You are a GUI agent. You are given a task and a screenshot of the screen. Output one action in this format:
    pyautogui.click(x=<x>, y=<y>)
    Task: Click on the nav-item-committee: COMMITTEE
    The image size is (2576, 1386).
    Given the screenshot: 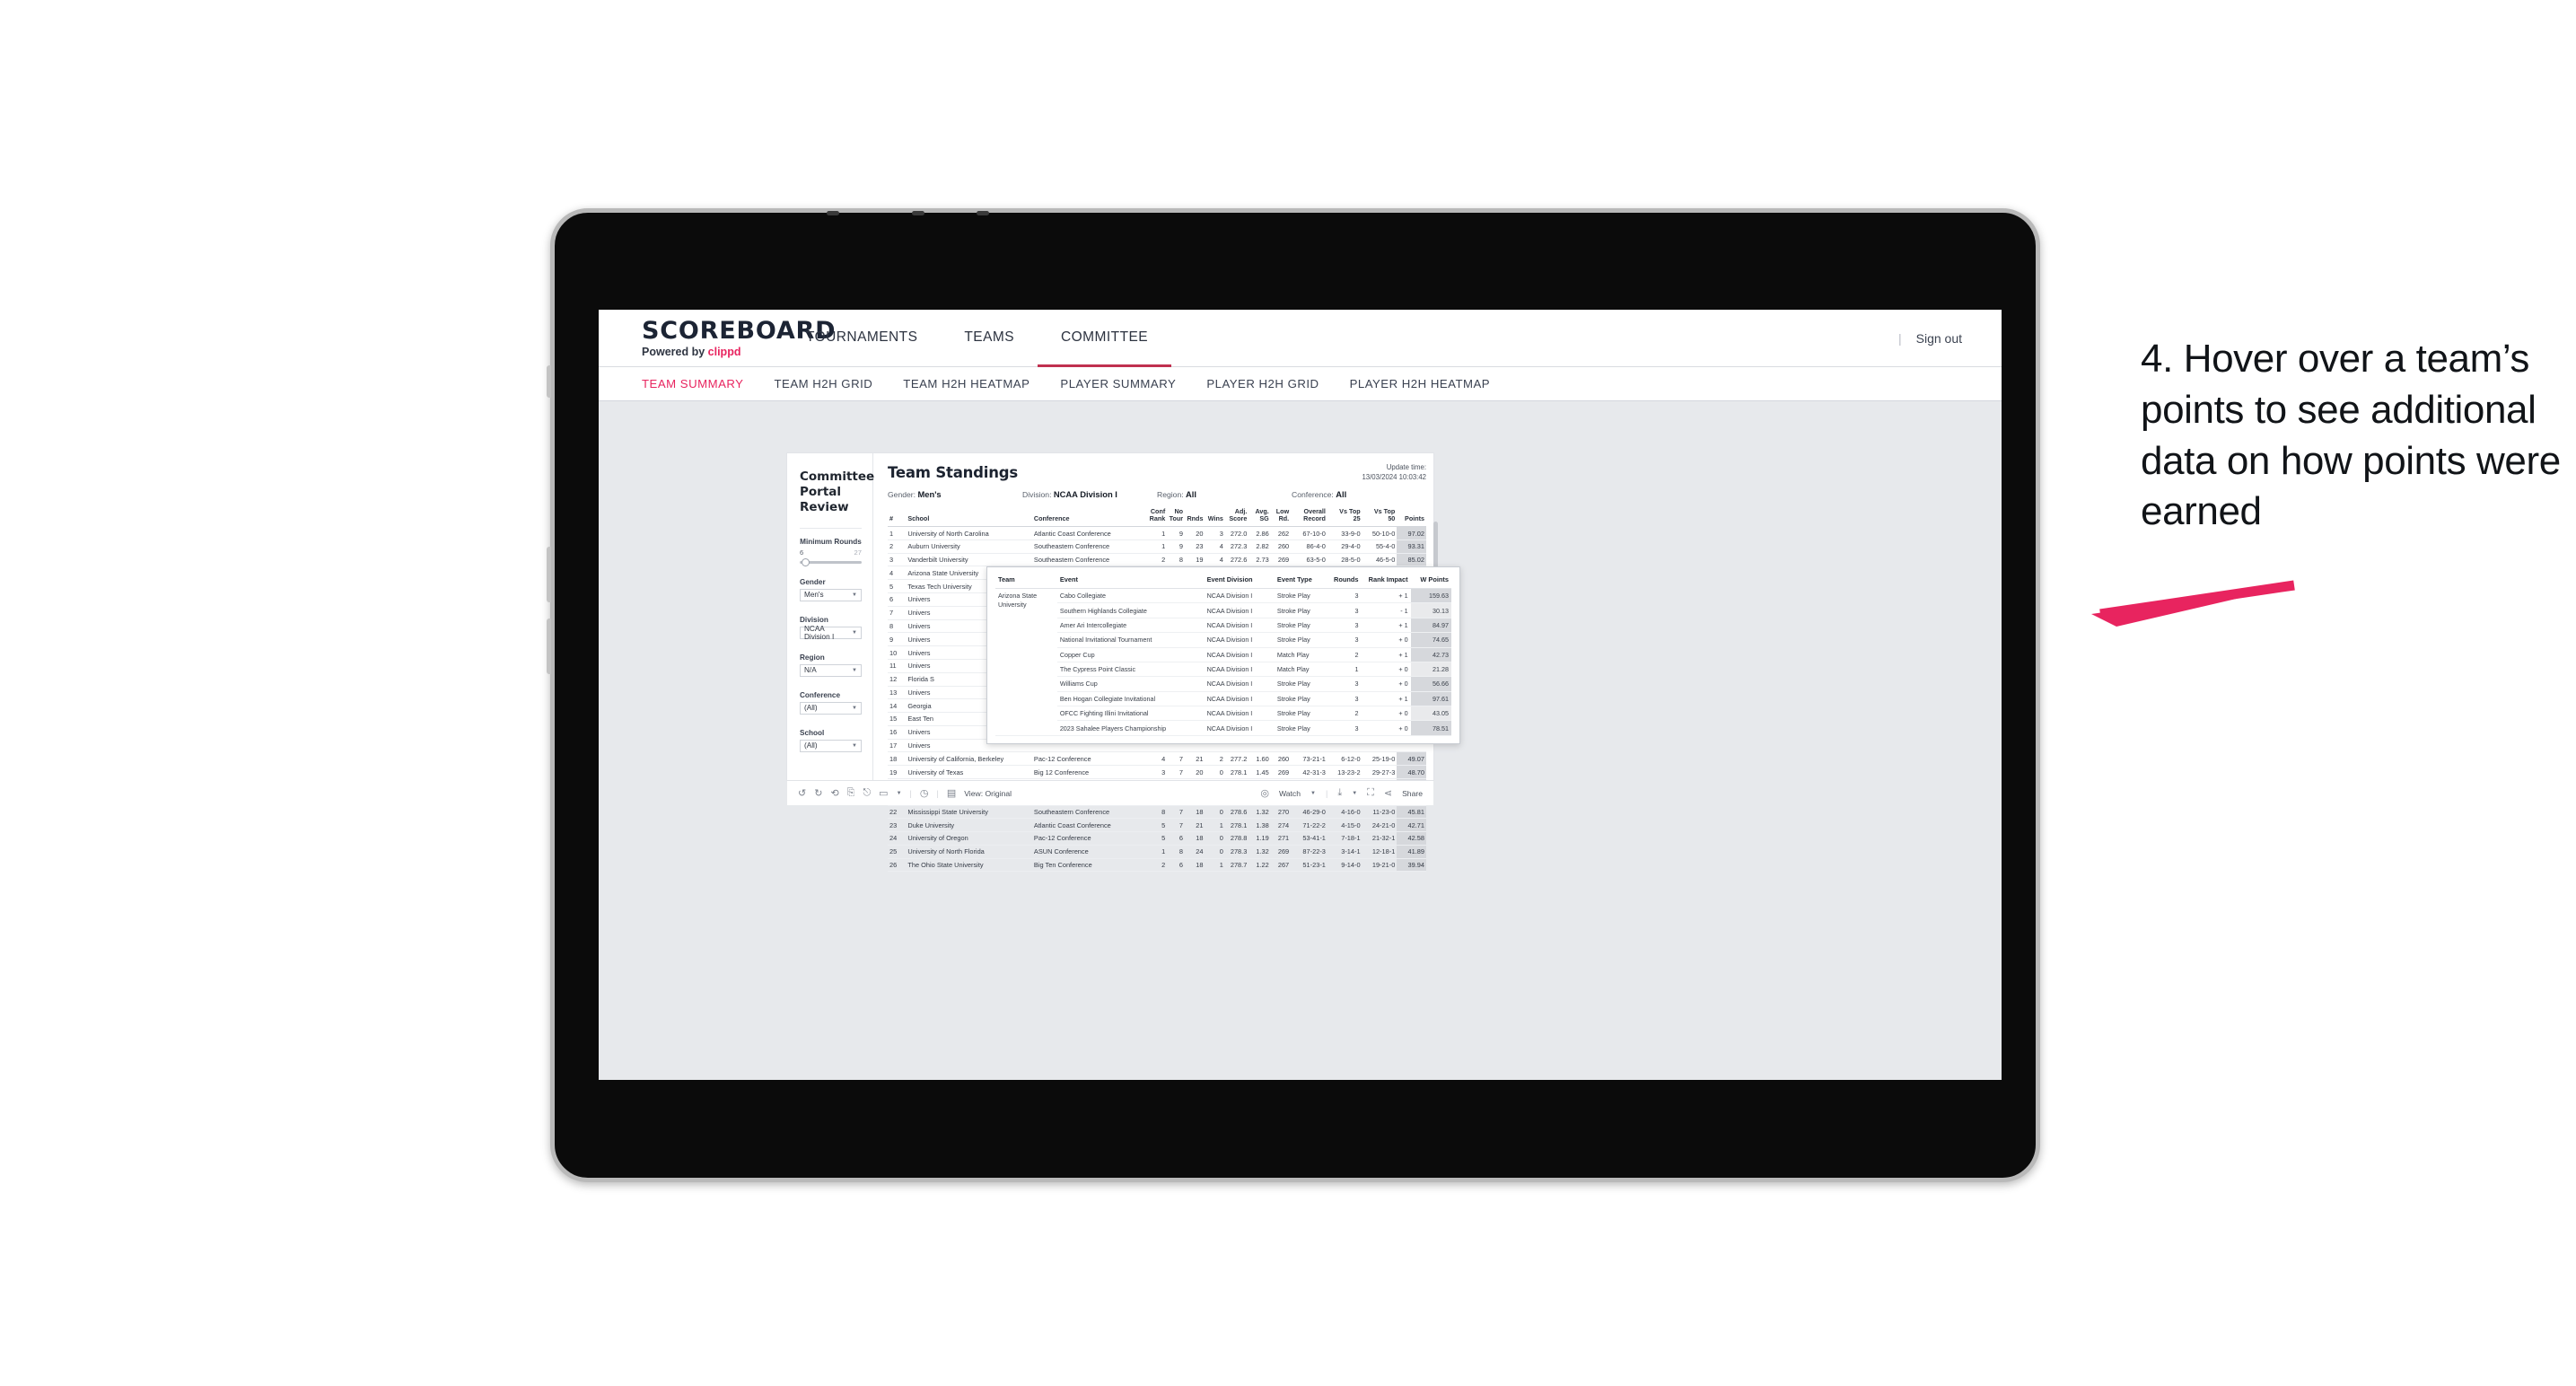 What is the action you would take?
    pyautogui.click(x=1105, y=339)
    